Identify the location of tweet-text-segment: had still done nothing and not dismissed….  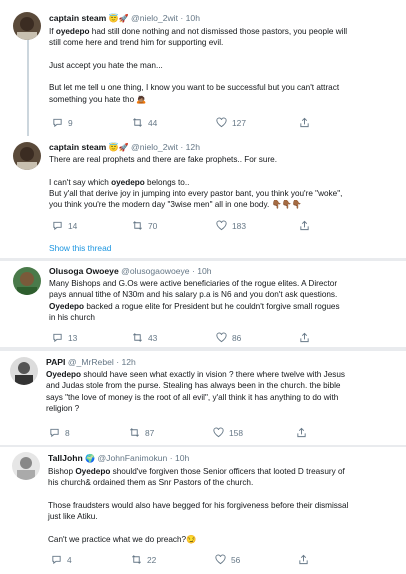
(218, 31).